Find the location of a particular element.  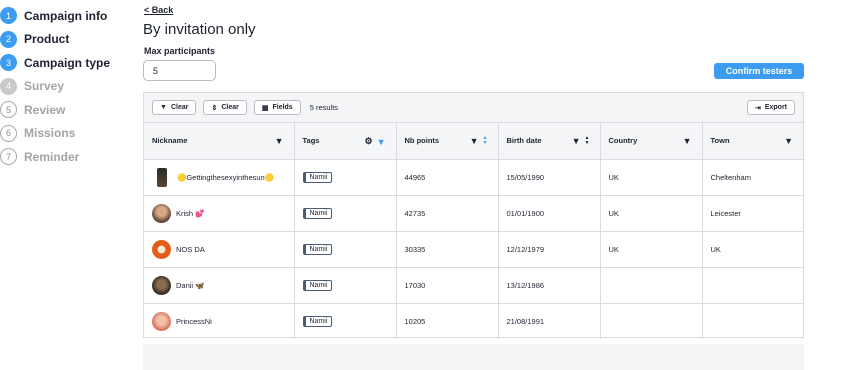

column-header-label: Country is located at coordinates (623, 141).